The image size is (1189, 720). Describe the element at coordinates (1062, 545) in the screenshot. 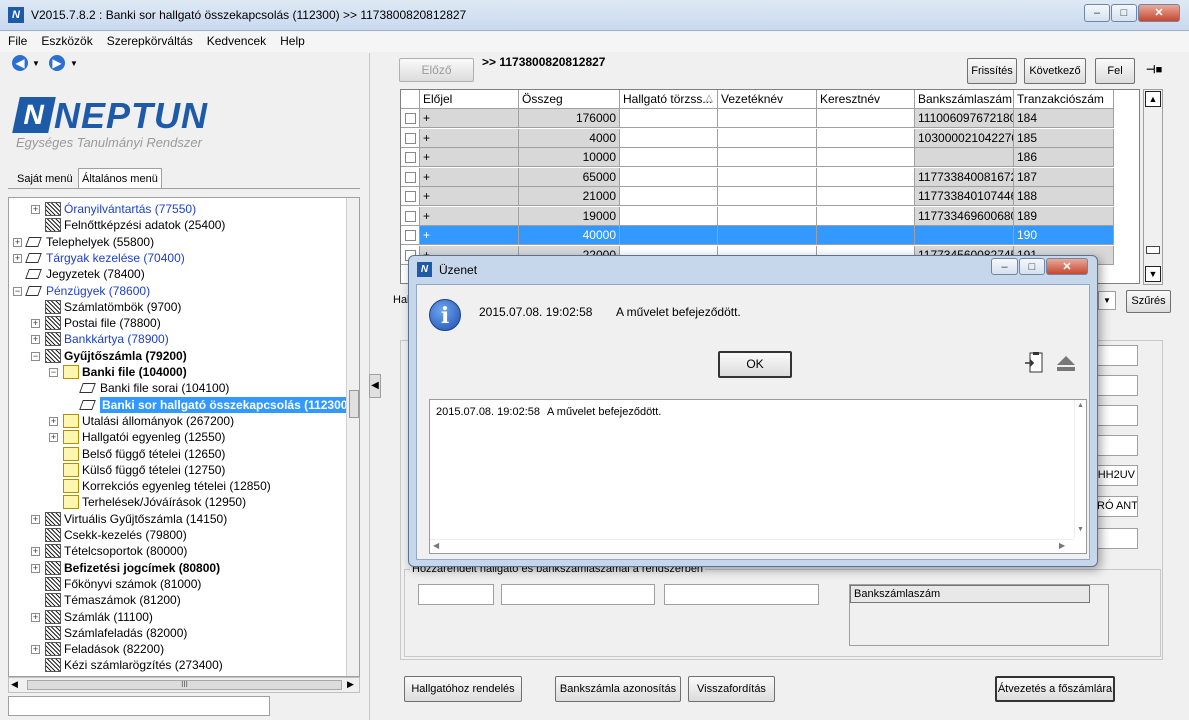

I see `memo-scroll-right-icon: ▶` at that location.